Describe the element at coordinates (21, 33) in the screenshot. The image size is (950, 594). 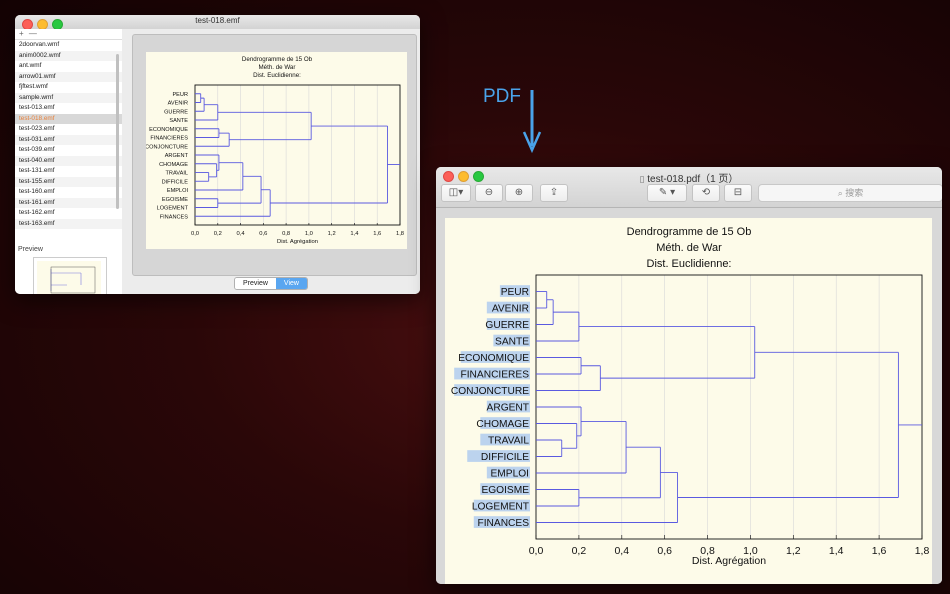
I see `add-file-button: +` at that location.